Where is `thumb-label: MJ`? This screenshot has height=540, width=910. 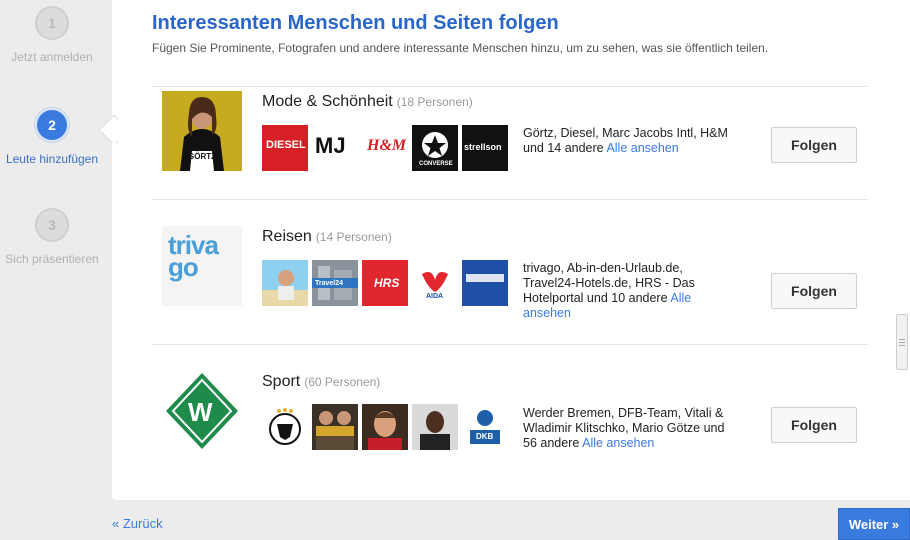
thumb-label: MJ is located at coordinates (330, 145).